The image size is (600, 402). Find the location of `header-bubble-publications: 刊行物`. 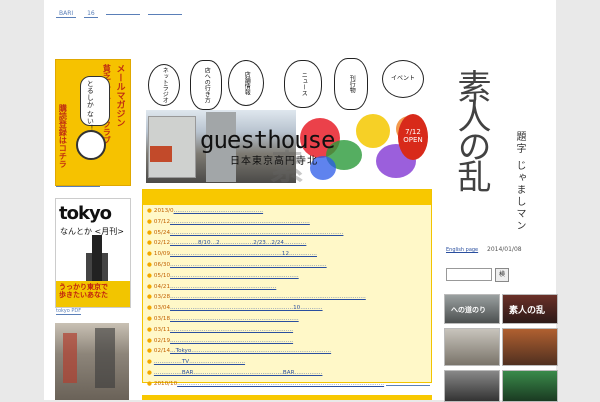

header-bubble-publications: 刊行物 is located at coordinates (351, 84).